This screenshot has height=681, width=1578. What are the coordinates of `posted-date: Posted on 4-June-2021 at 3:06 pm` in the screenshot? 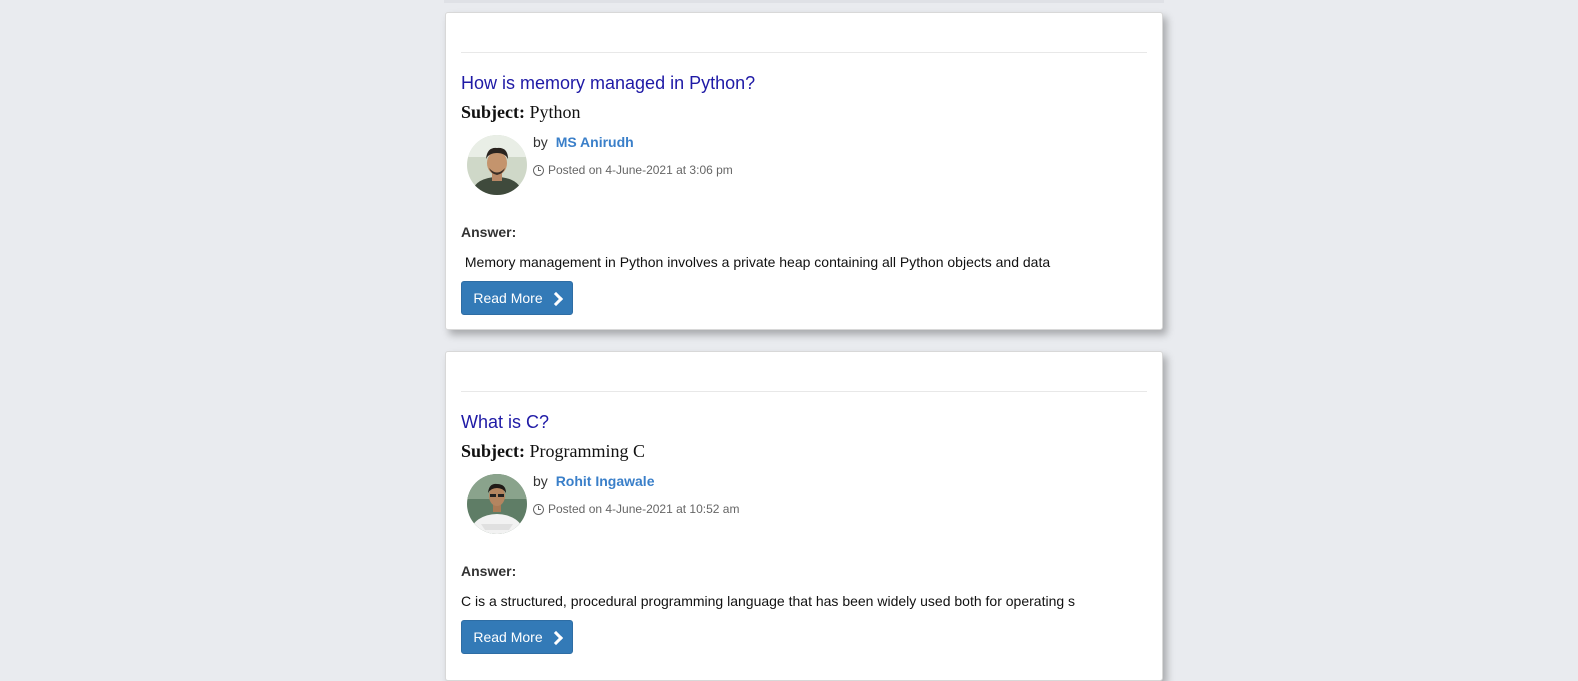 It's located at (633, 170).